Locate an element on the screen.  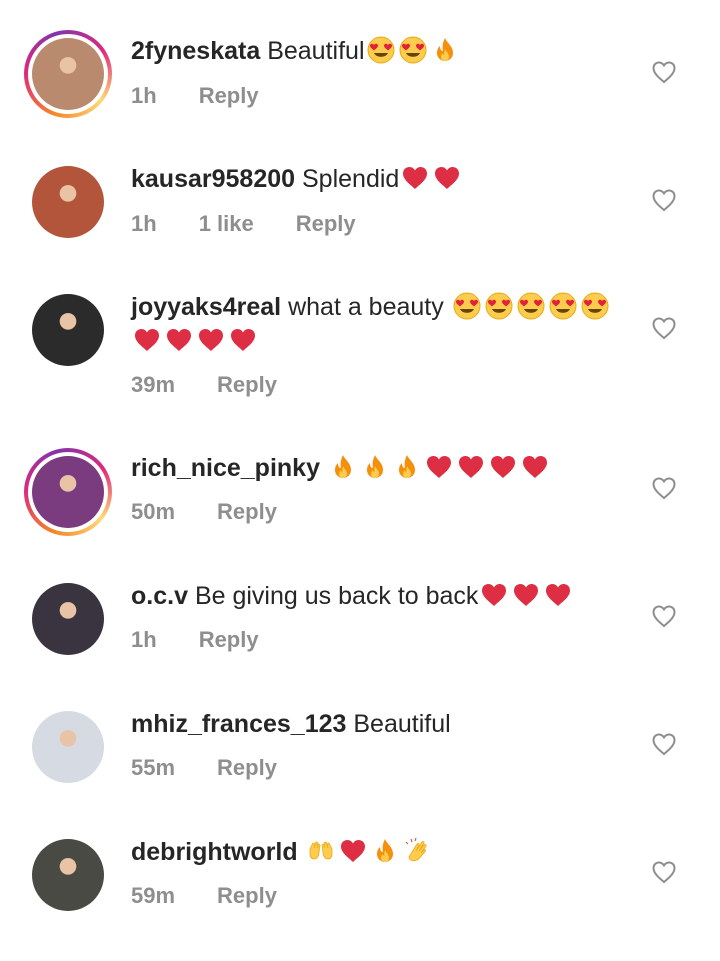
comment-timestamp: 39m is located at coordinates (153, 384).